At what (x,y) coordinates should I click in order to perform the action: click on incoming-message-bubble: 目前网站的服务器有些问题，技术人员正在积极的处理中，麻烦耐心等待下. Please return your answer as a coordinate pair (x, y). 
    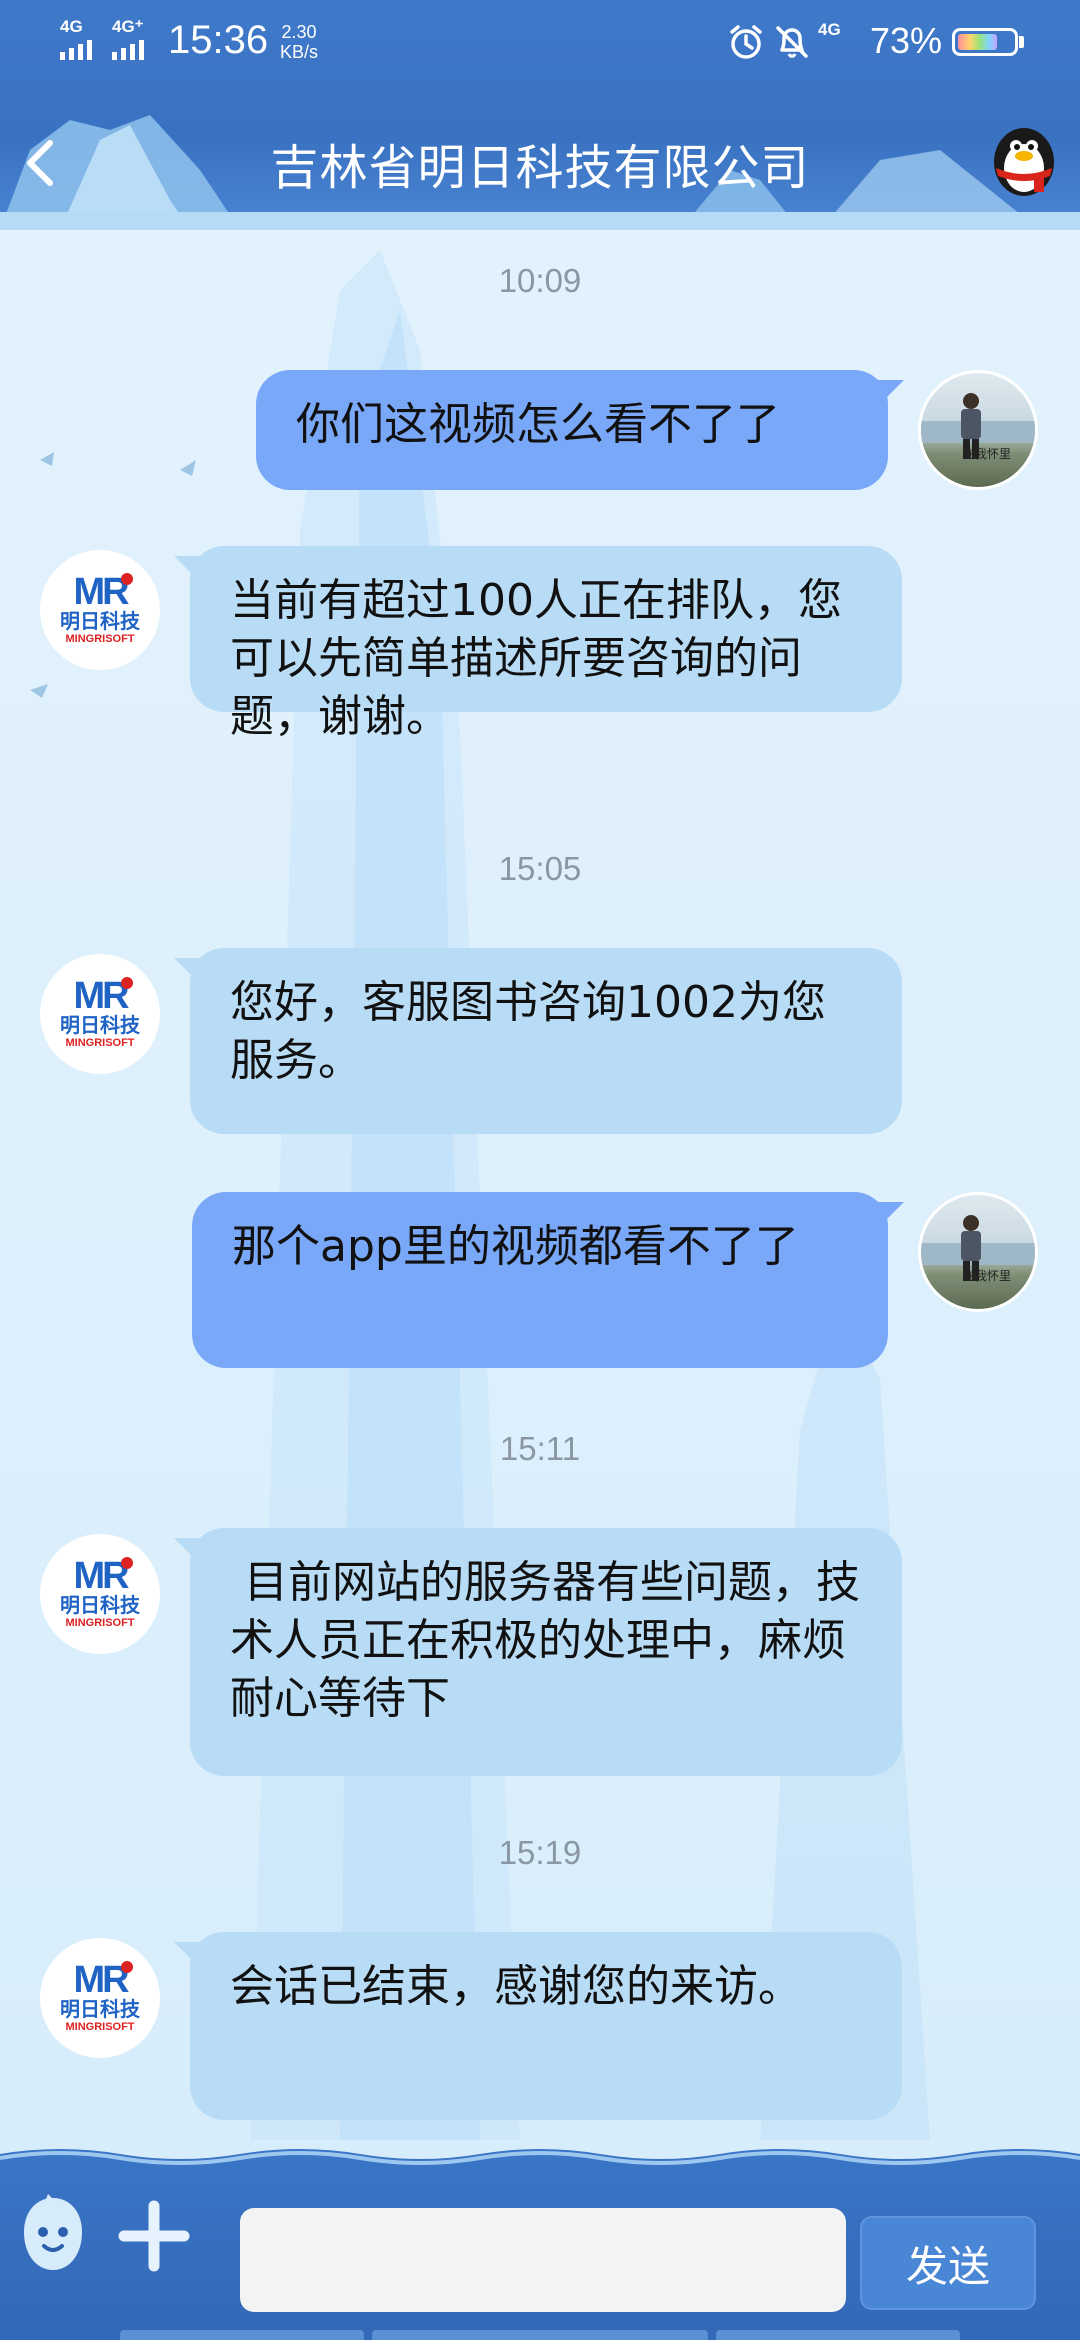
    Looking at the image, I should click on (538, 1652).